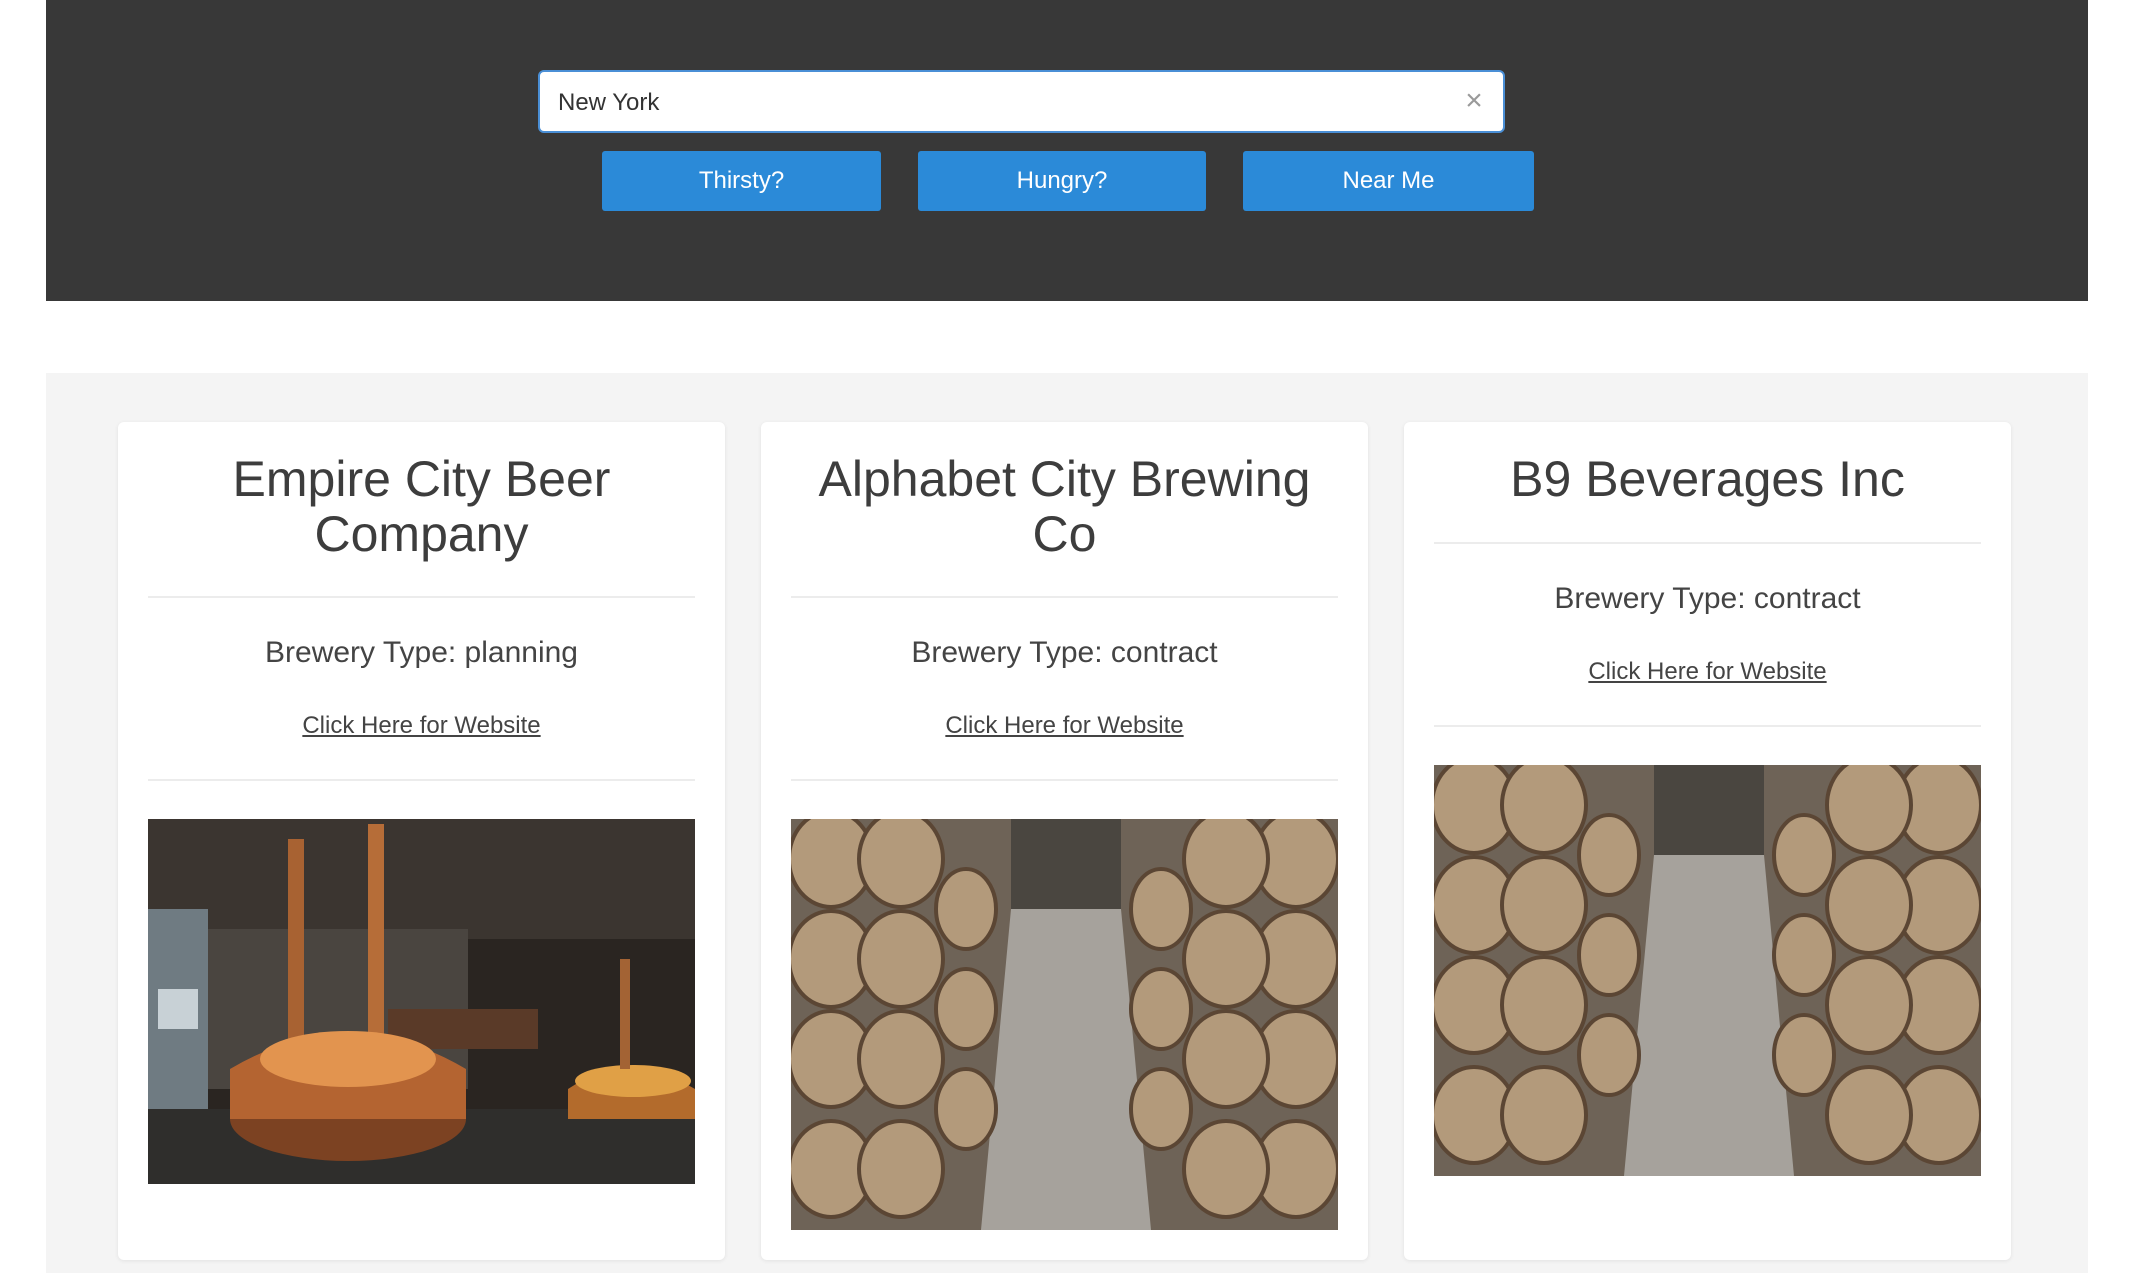  Describe the element at coordinates (1062, 181) in the screenshot. I see `hungry-button: Hungry?` at that location.